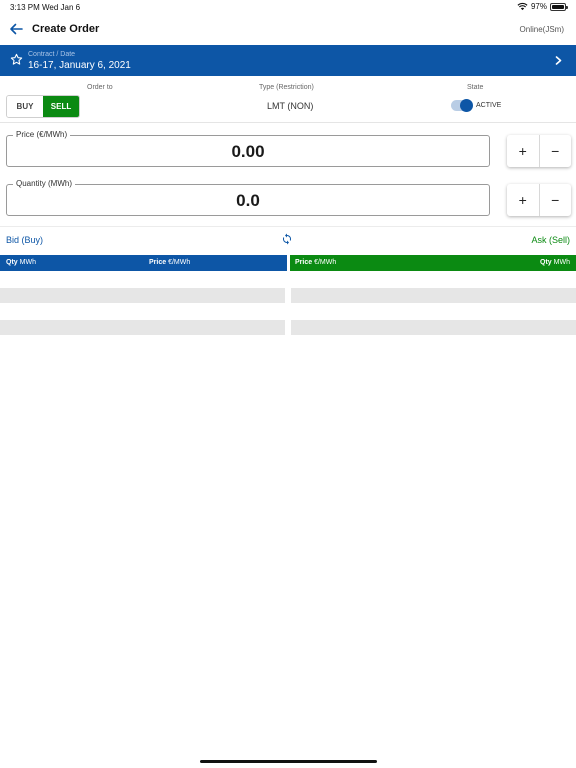 Image resolution: width=576 pixels, height=768 pixels. Describe the element at coordinates (61, 106) in the screenshot. I see `sell-button: SELL` at that location.